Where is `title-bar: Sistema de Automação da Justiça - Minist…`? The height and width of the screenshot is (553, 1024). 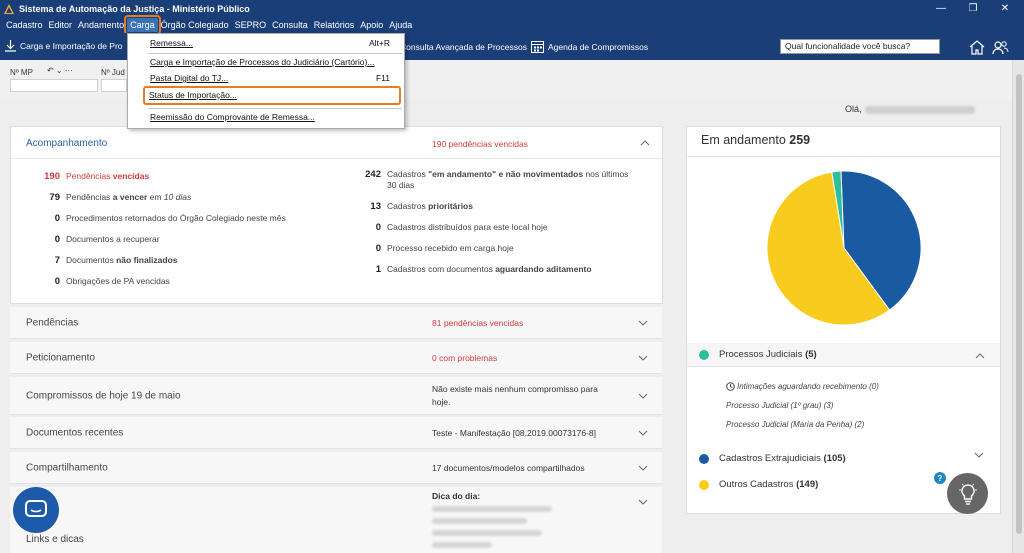
title-bar: Sistema de Automação da Justiça - Minist… is located at coordinates (512, 8).